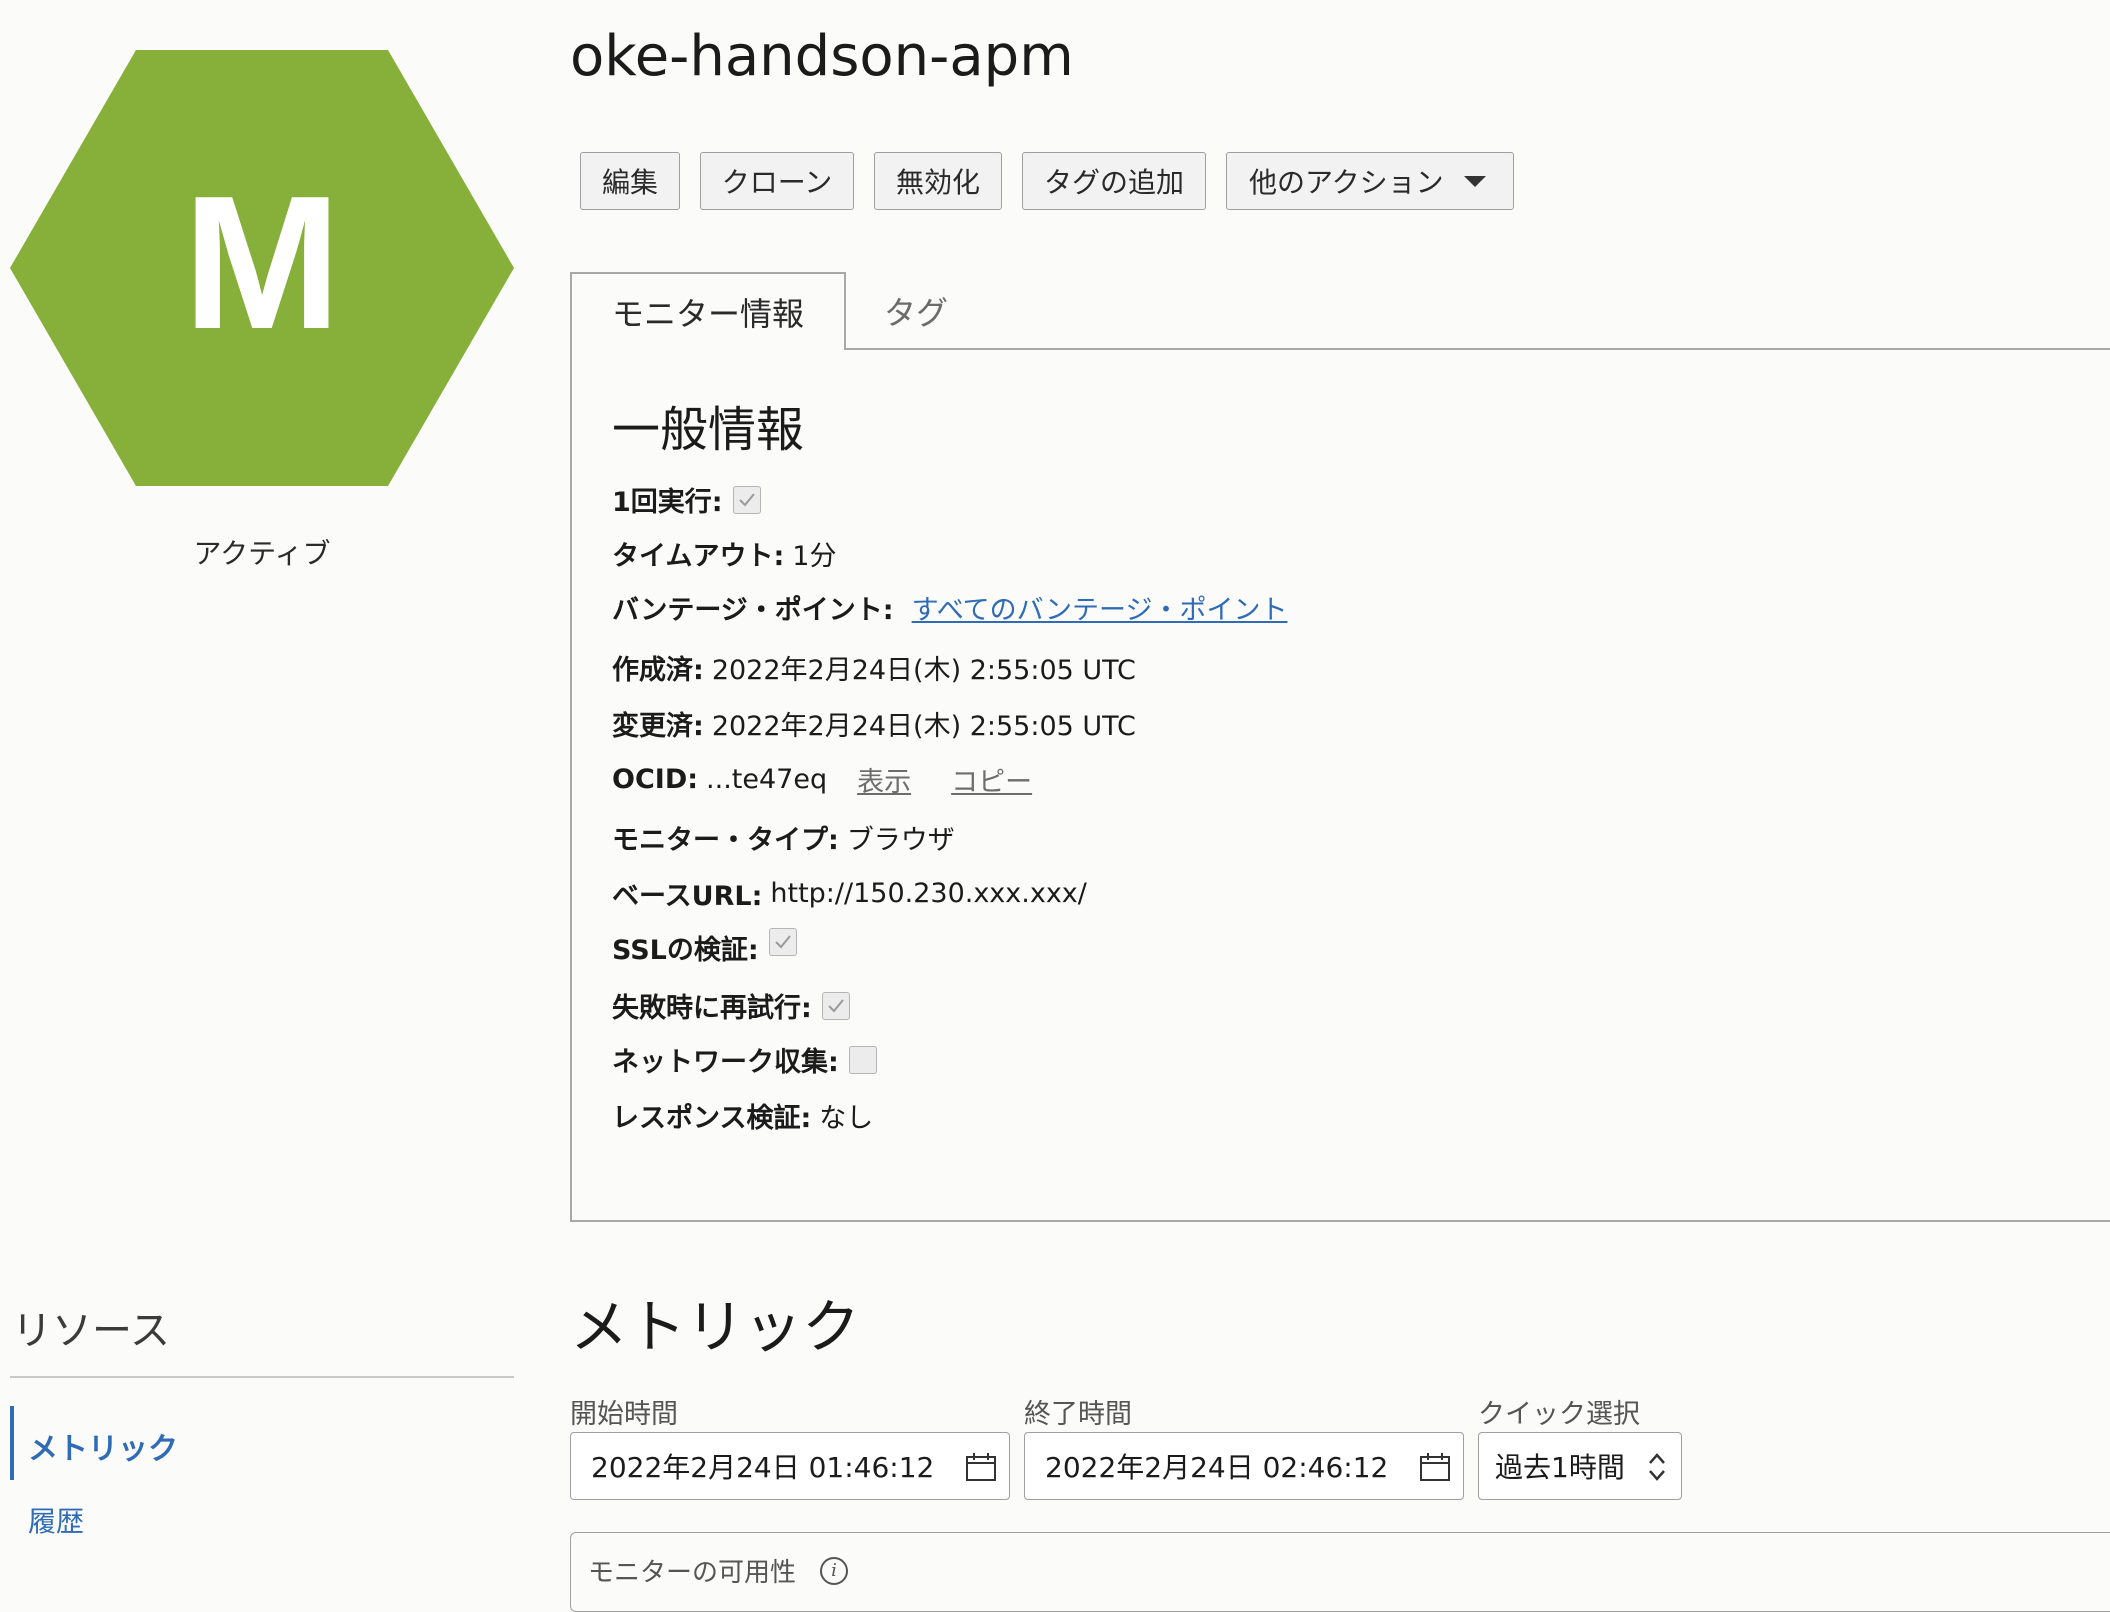 This screenshot has width=2110, height=1612. I want to click on ssl-checkbox, so click(782, 941).